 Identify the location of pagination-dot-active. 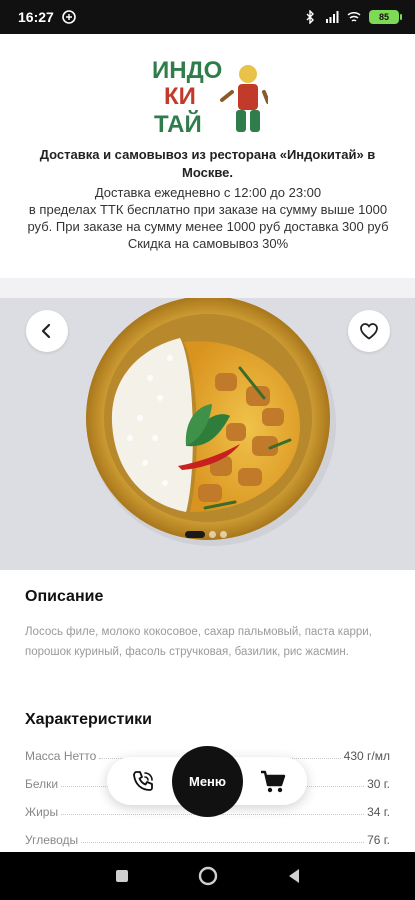
(195, 534).